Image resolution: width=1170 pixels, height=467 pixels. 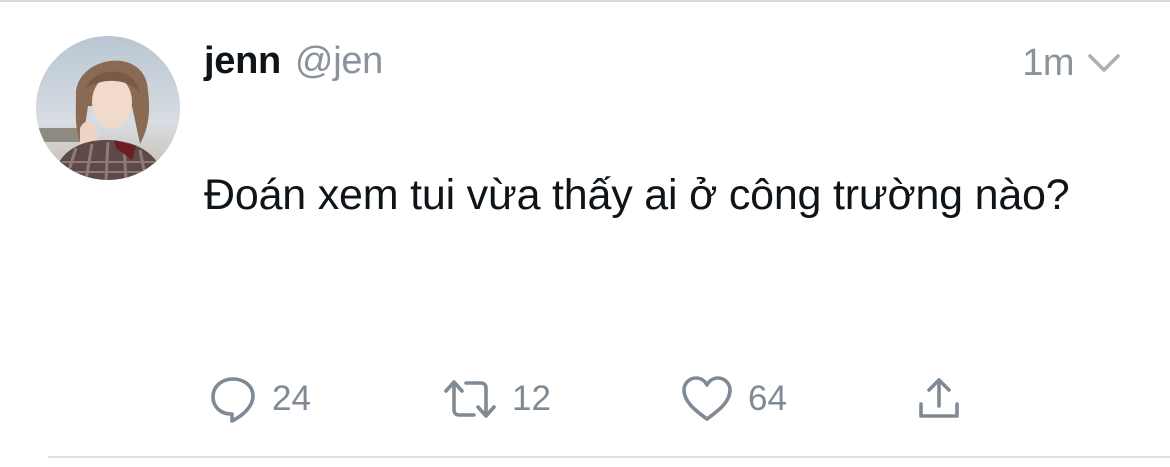 What do you see at coordinates (767, 398) in the screenshot?
I see `like-count: 64` at bounding box center [767, 398].